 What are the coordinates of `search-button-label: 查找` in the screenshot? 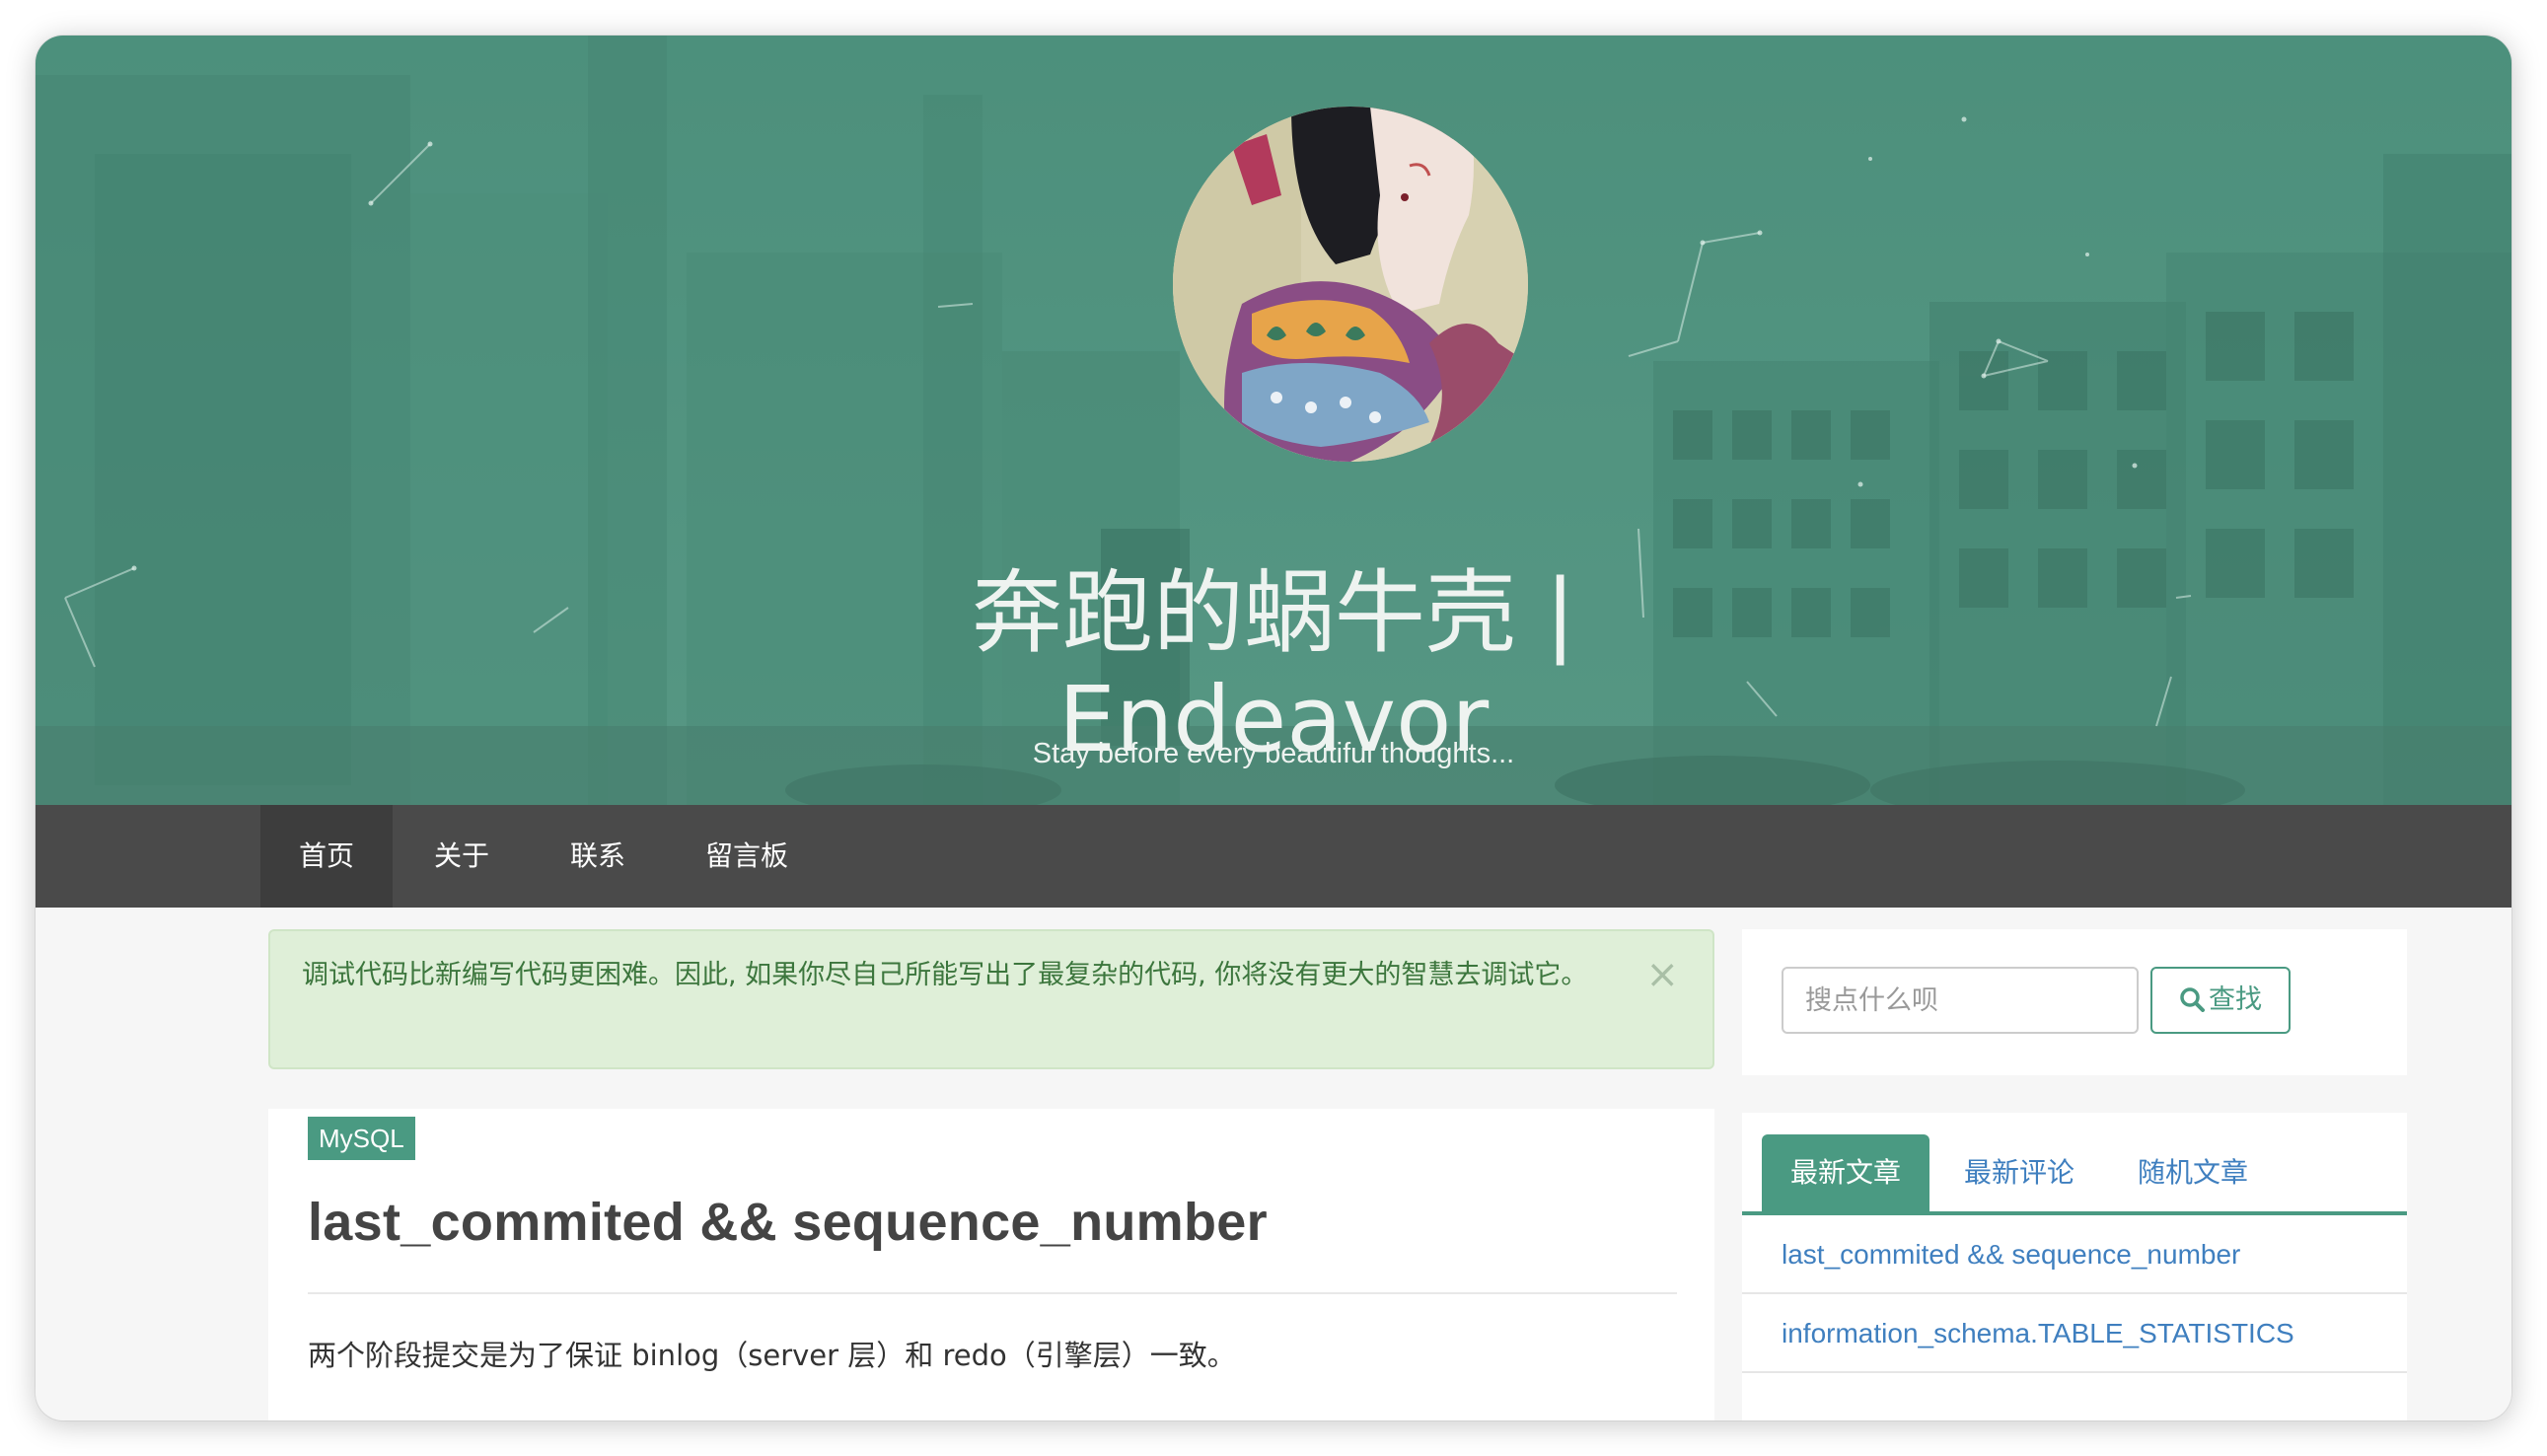 It's located at (2235, 999).